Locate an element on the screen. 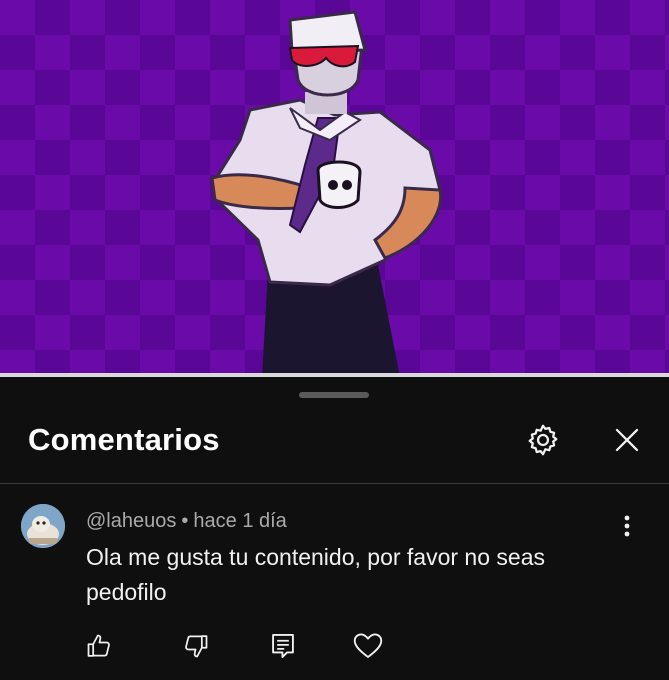  comment-meta: @laheuos • hace 1 día is located at coordinates (186, 521).